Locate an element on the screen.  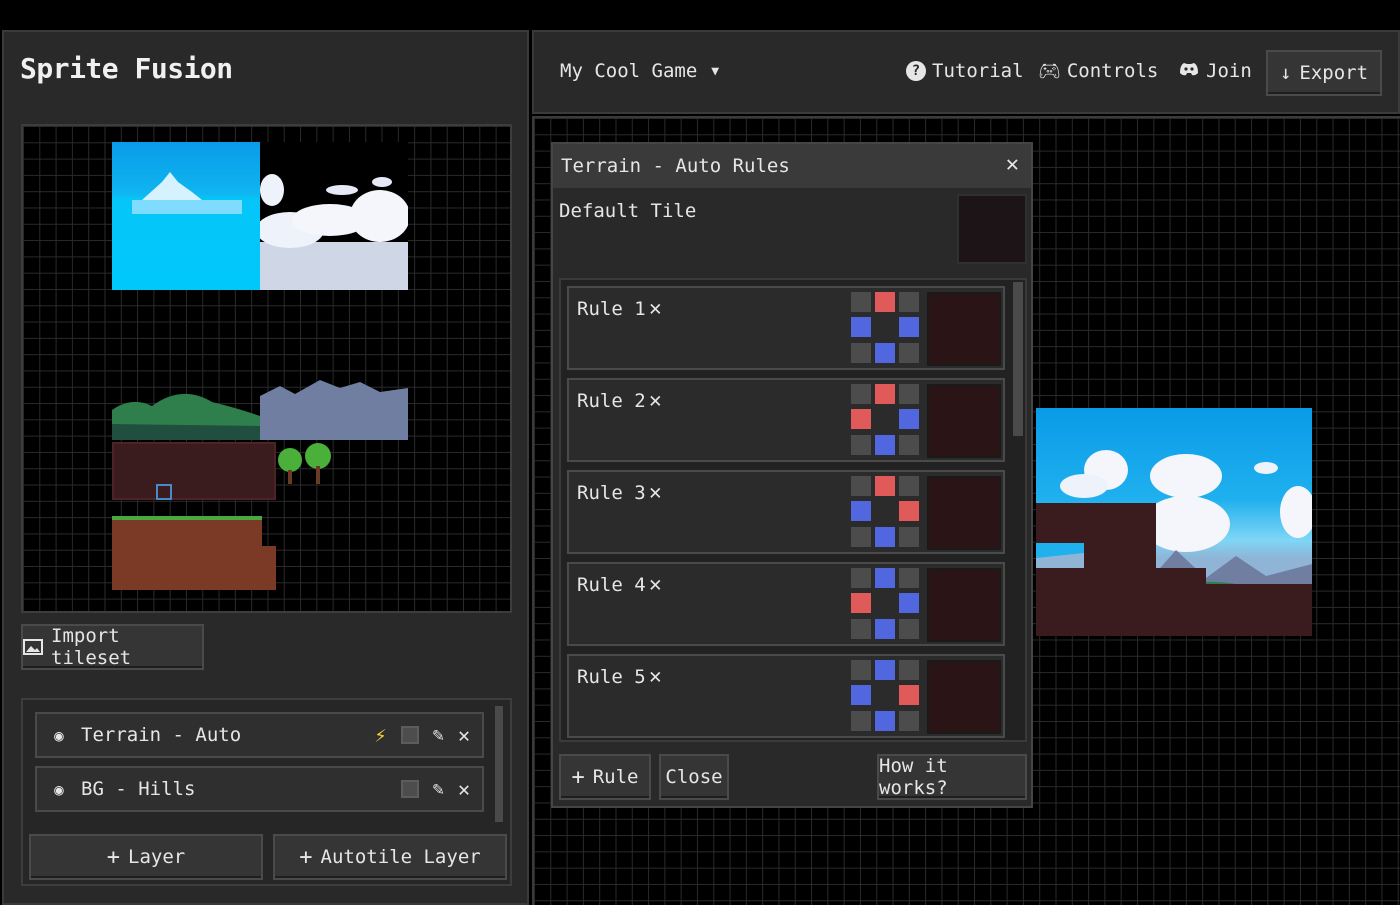
tileset-trees is located at coordinates (307, 464).